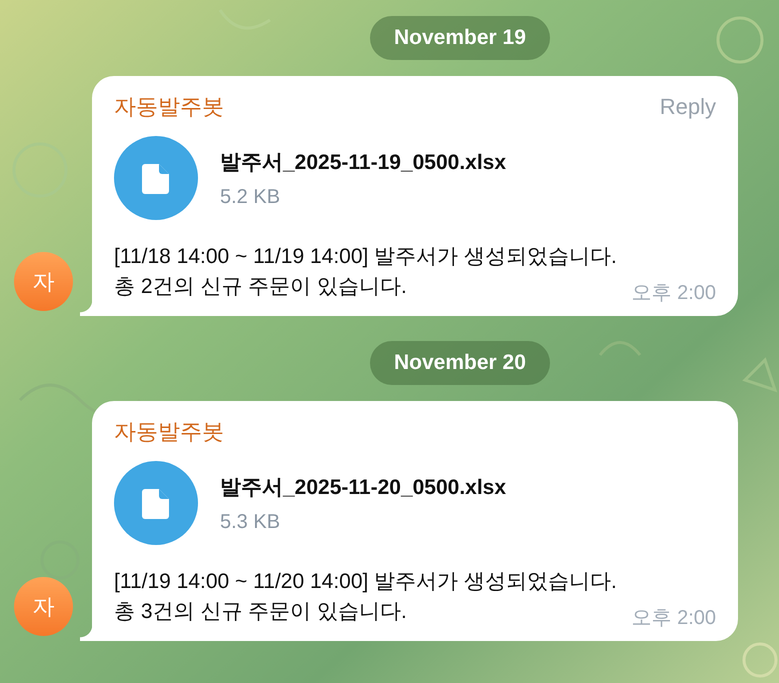  Describe the element at coordinates (688, 107) in the screenshot. I see `reply-link: Reply` at that location.